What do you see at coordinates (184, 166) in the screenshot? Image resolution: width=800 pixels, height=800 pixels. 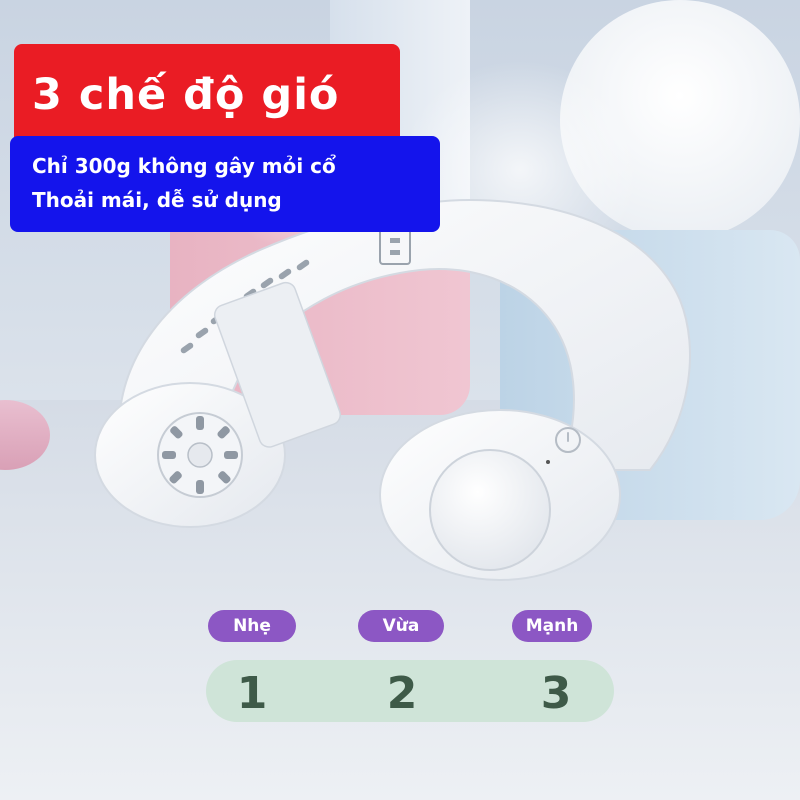 I see `subtitle-line-1: Chỉ 300g không gây mỏi cổ` at bounding box center [184, 166].